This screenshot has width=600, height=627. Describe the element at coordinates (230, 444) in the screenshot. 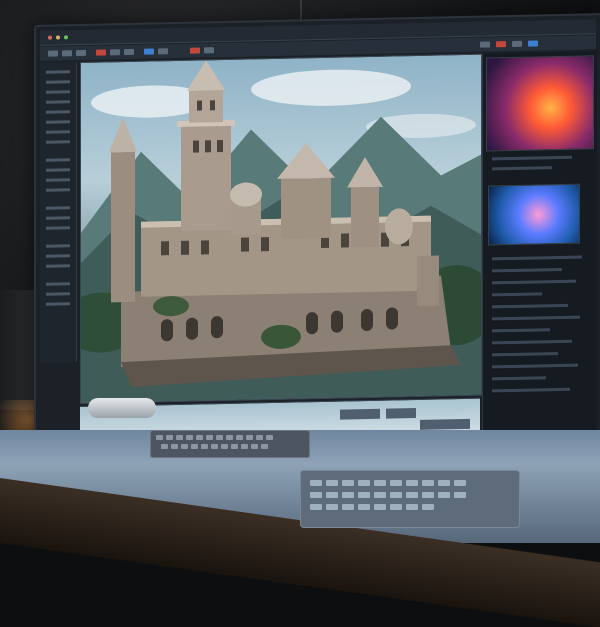

I see `keyboard` at that location.